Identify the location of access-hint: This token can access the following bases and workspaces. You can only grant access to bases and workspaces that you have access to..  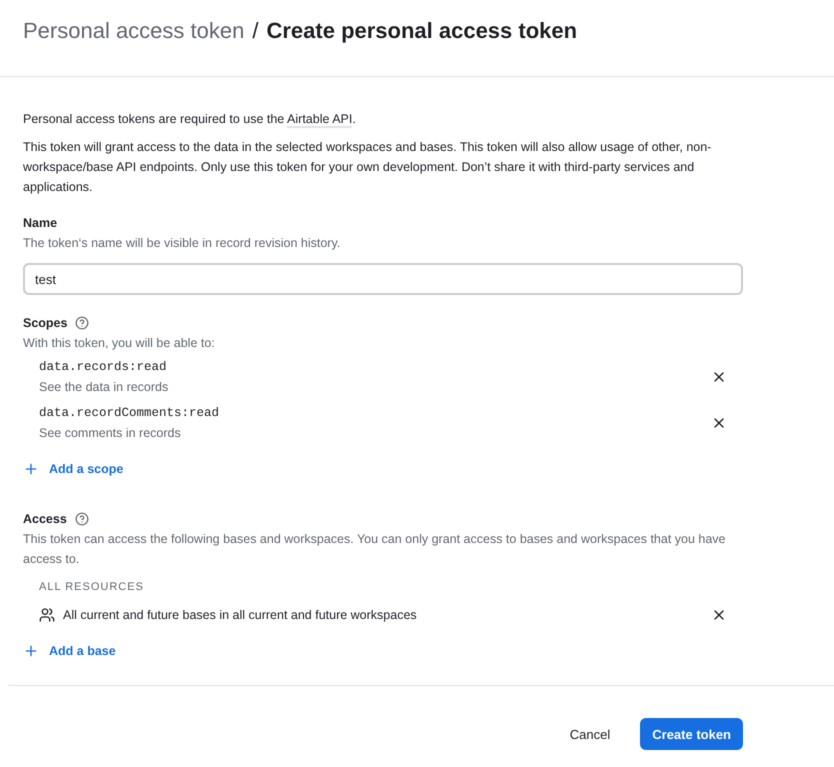
(374, 549).